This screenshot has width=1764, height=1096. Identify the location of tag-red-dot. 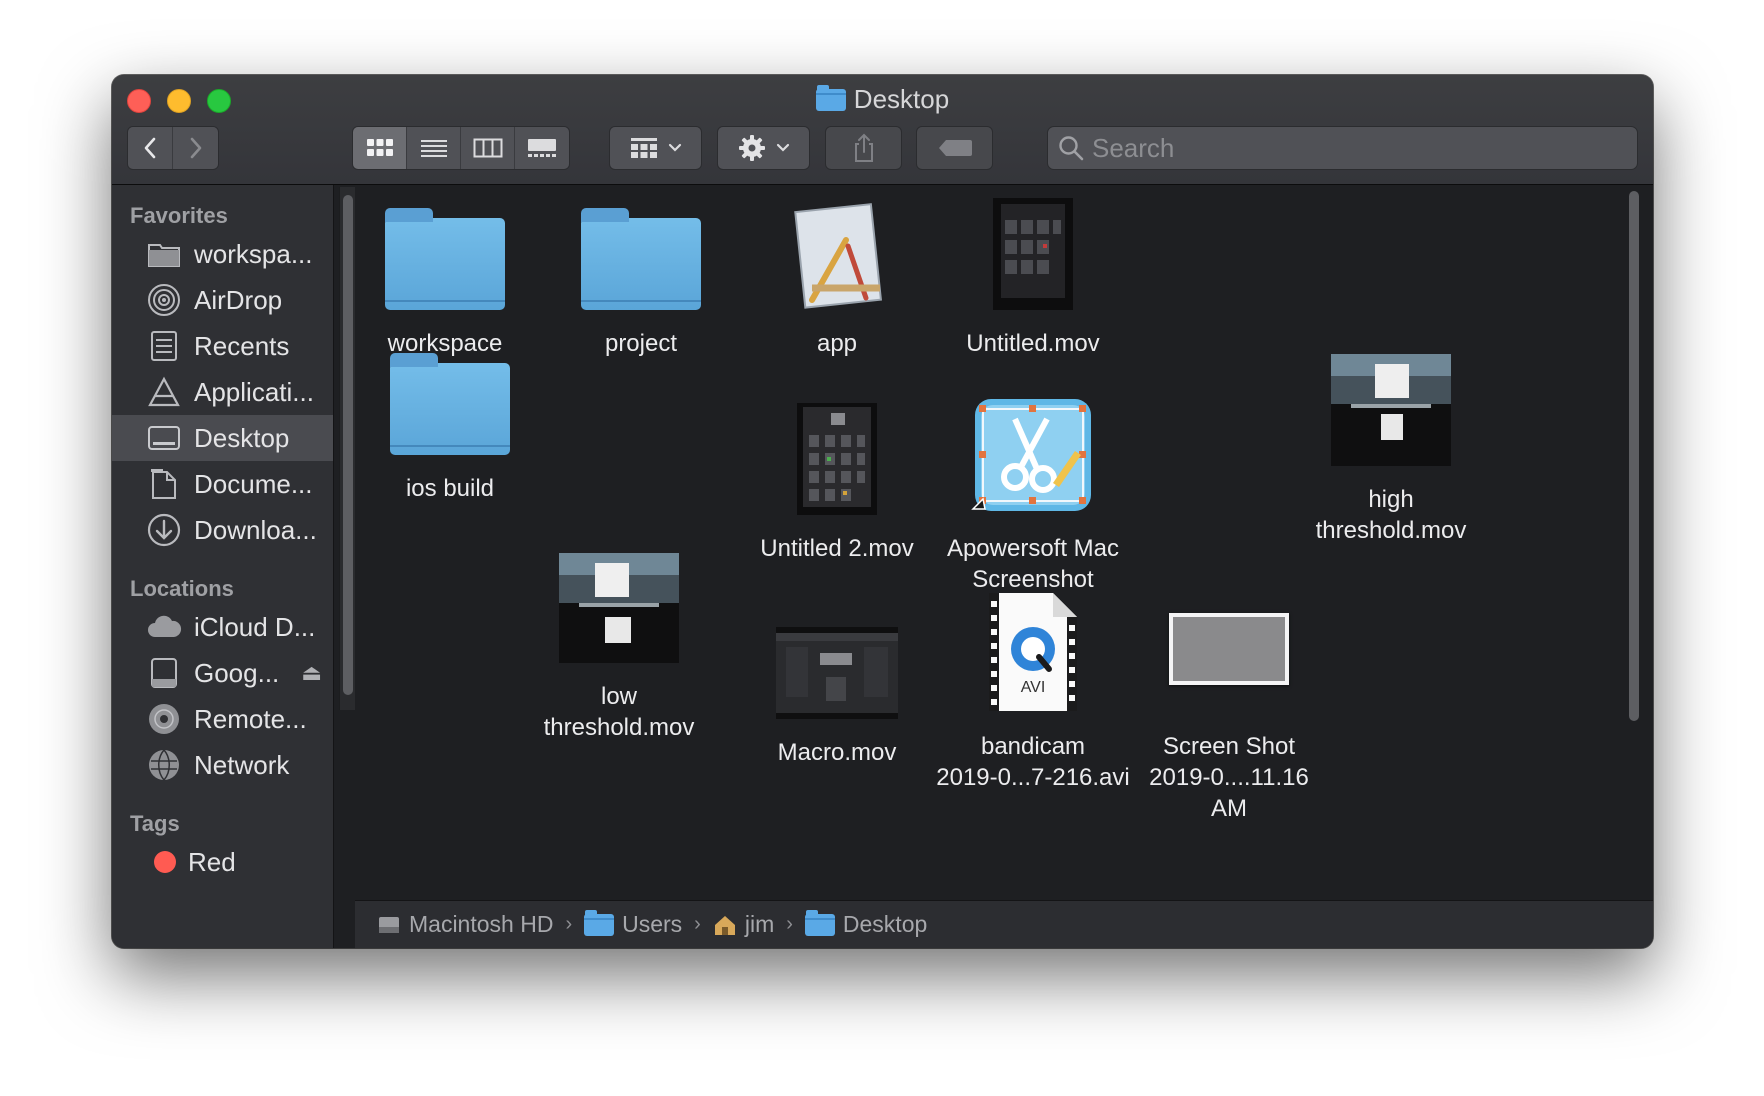
(165, 862).